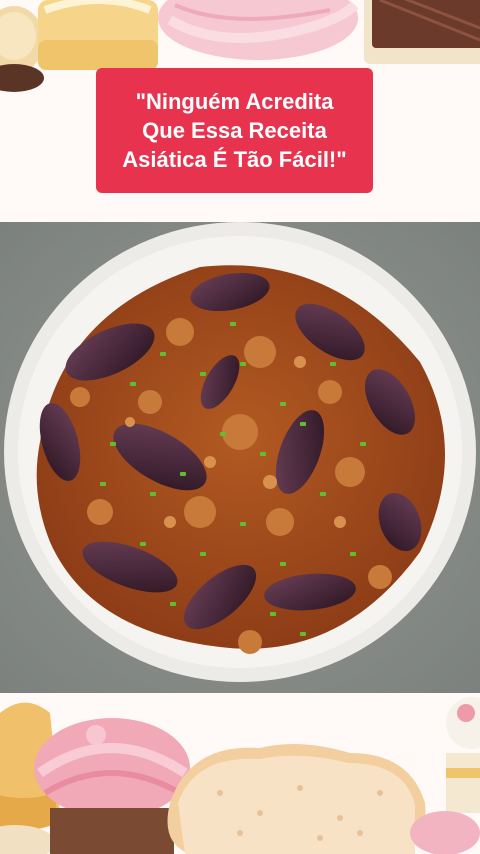  Describe the element at coordinates (422, 32) in the screenshot. I see `cake-slice-illustration` at that location.